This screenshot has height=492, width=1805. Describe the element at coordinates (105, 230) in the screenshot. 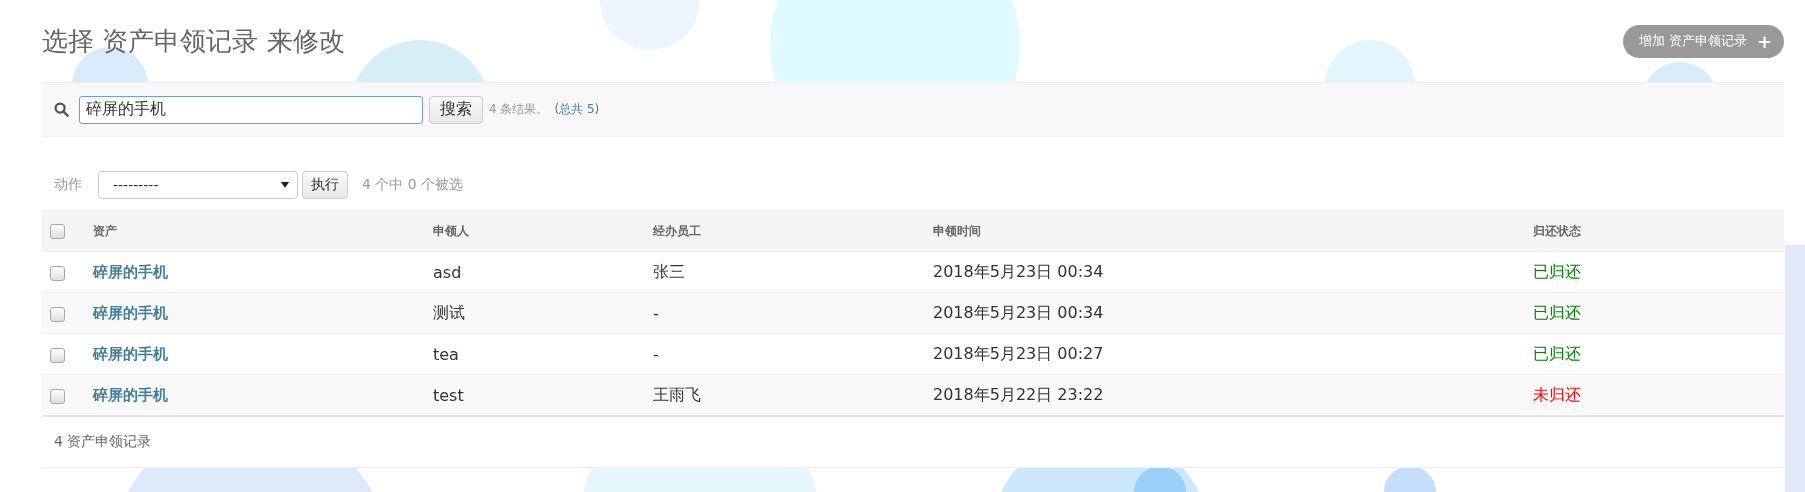

I see `column-header: 资产` at that location.